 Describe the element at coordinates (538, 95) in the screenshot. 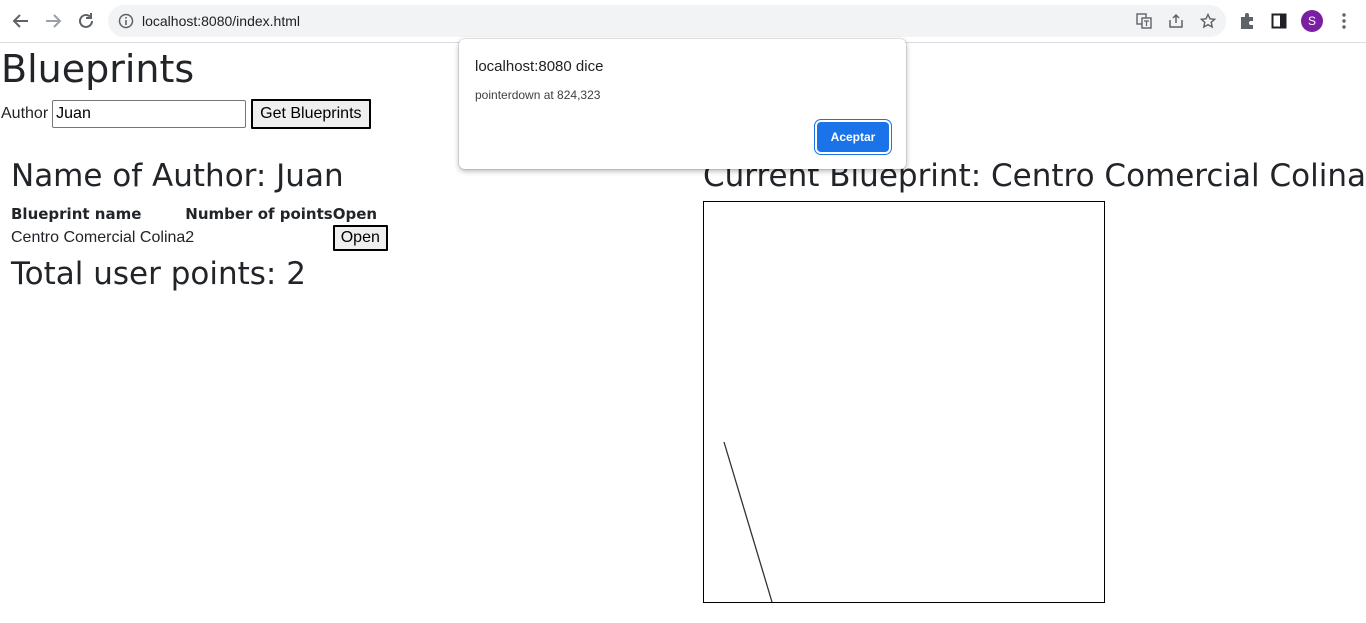

I see `dialog-message: pointerdown at 824,323` at that location.